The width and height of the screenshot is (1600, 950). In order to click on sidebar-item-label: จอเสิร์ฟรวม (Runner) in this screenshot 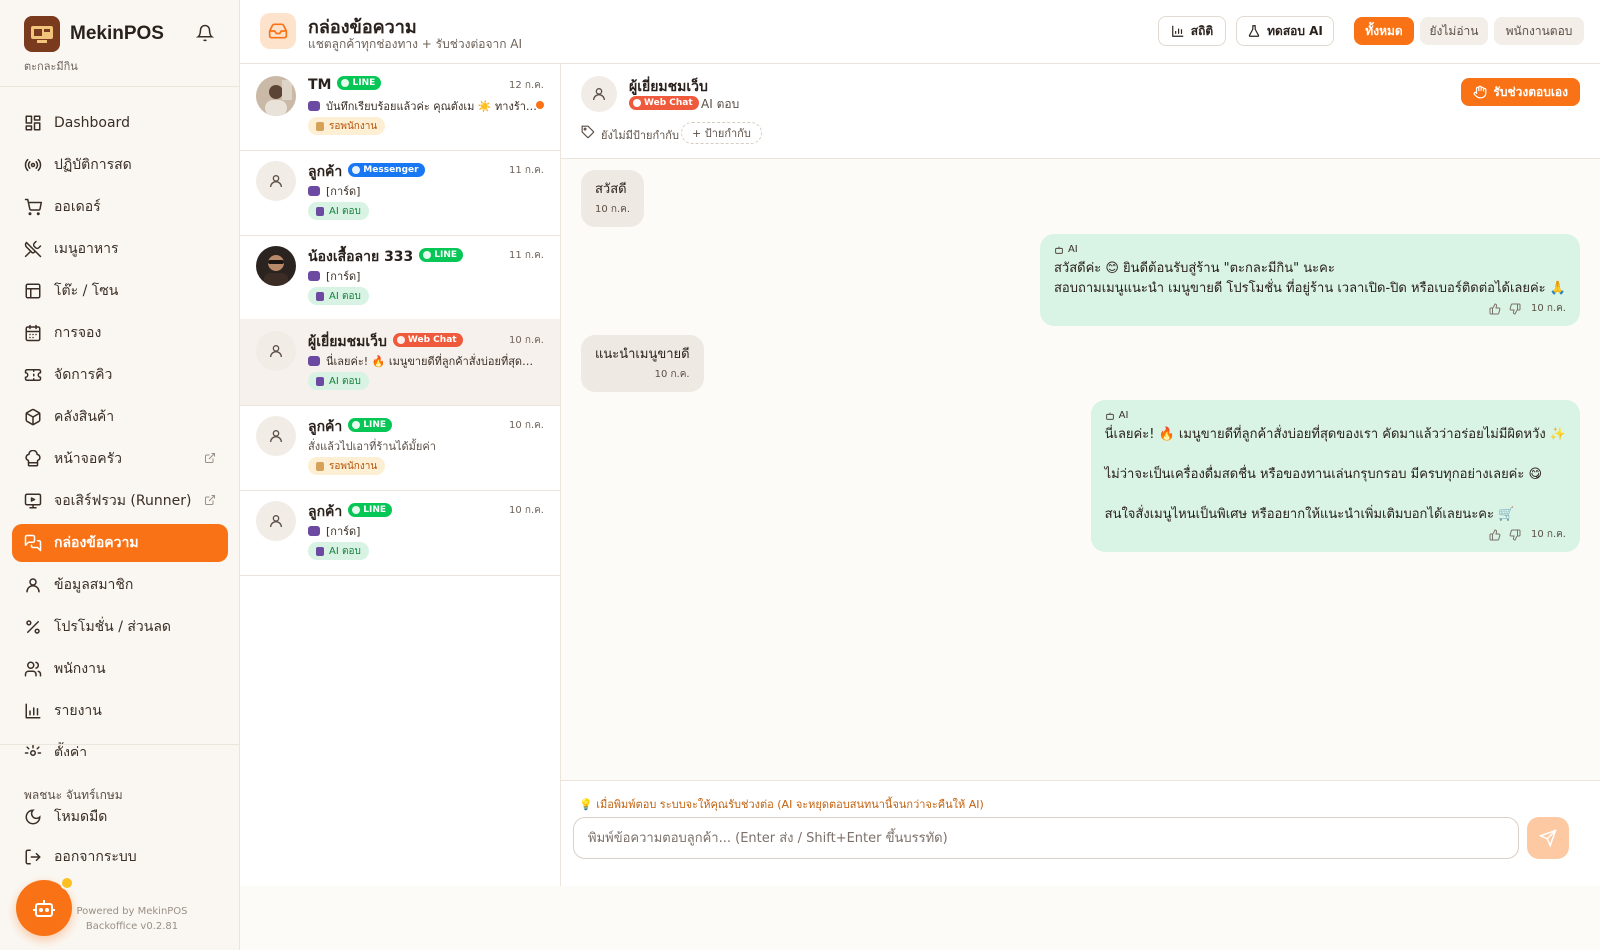, I will do `click(123, 501)`.